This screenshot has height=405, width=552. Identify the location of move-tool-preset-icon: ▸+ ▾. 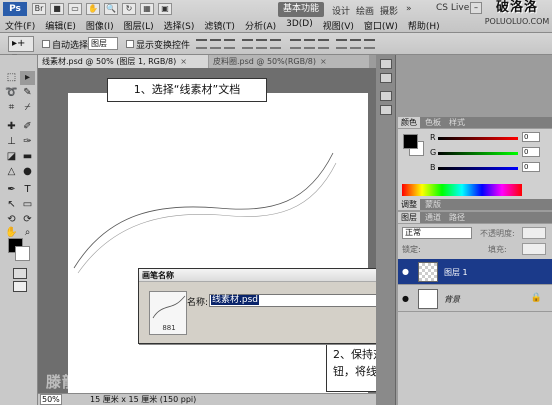
(21, 49).